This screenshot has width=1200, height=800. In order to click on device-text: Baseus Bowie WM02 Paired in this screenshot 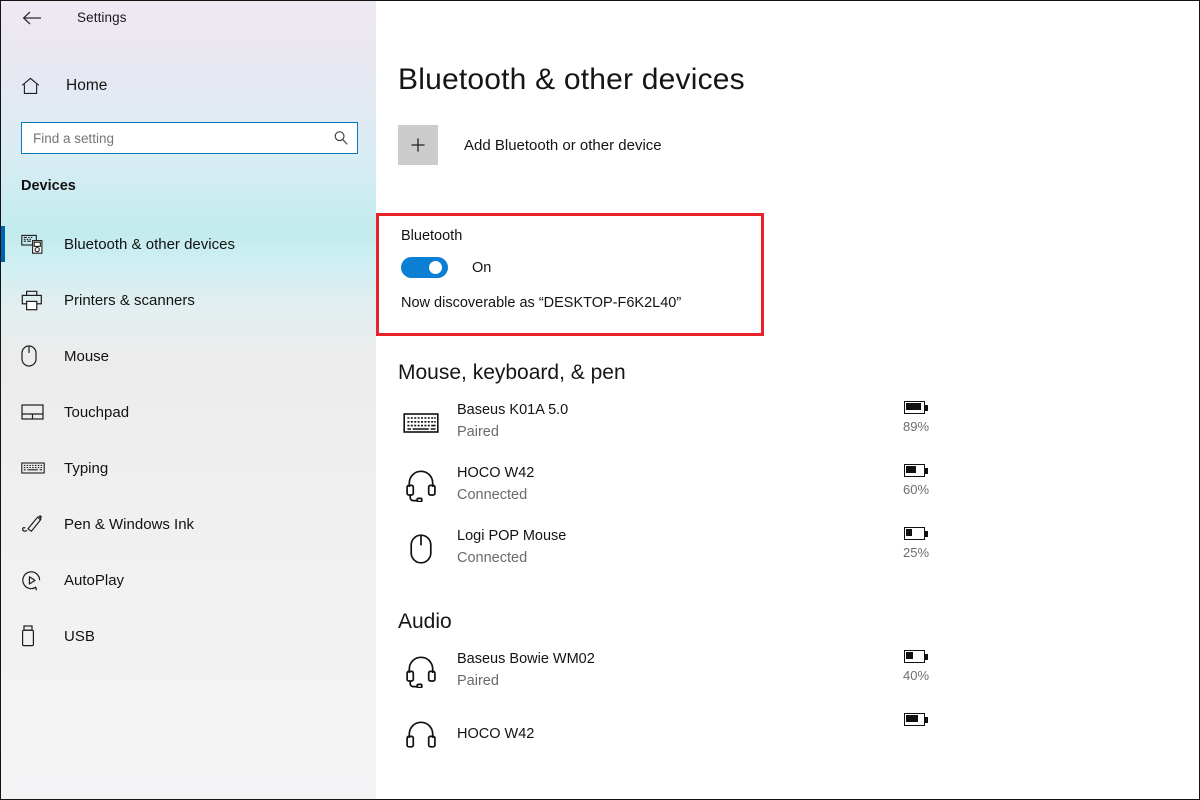, I will do `click(526, 671)`.